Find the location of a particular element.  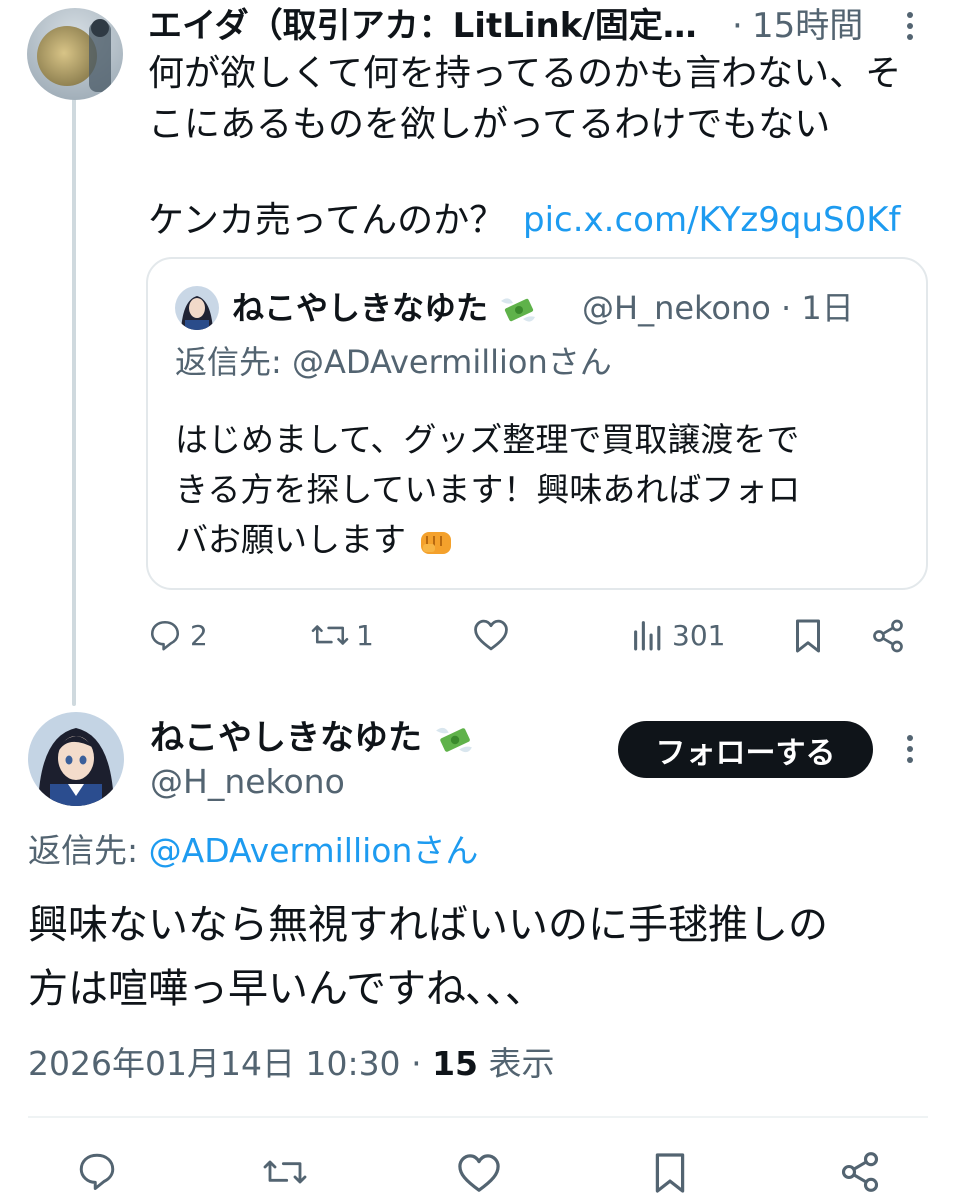

main-meta-row: 2026年01月14日 10:30 · 15 表示 is located at coordinates (291, 1064).